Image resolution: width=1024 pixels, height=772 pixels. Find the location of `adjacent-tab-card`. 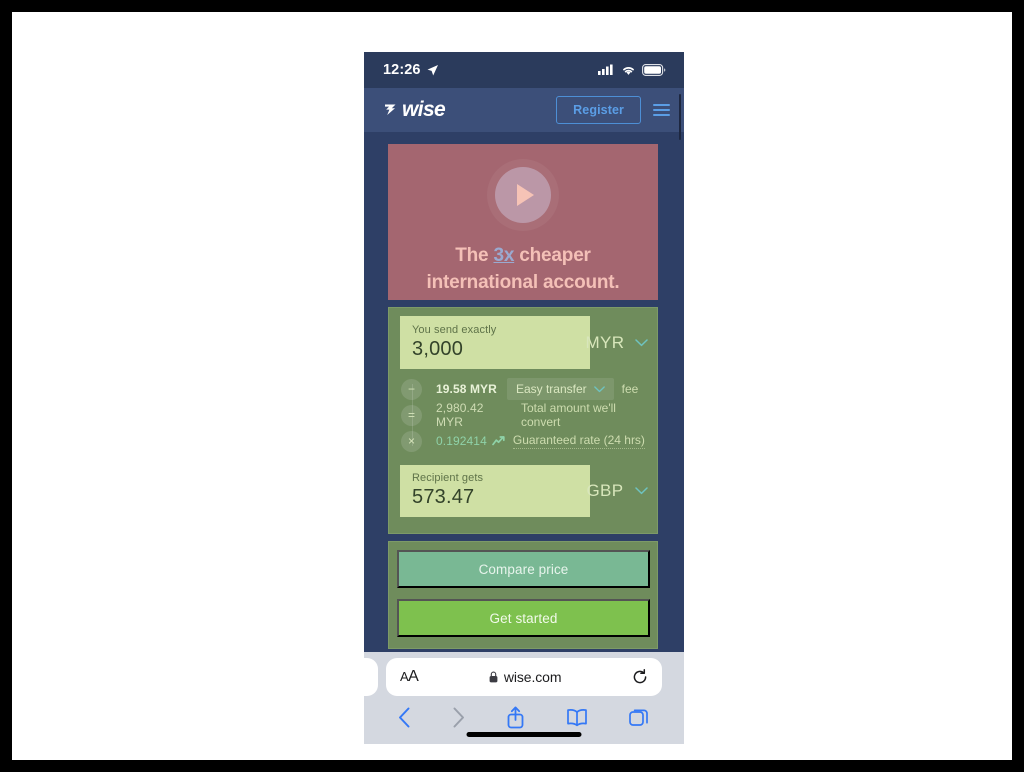

adjacent-tab-card is located at coordinates (371, 677).